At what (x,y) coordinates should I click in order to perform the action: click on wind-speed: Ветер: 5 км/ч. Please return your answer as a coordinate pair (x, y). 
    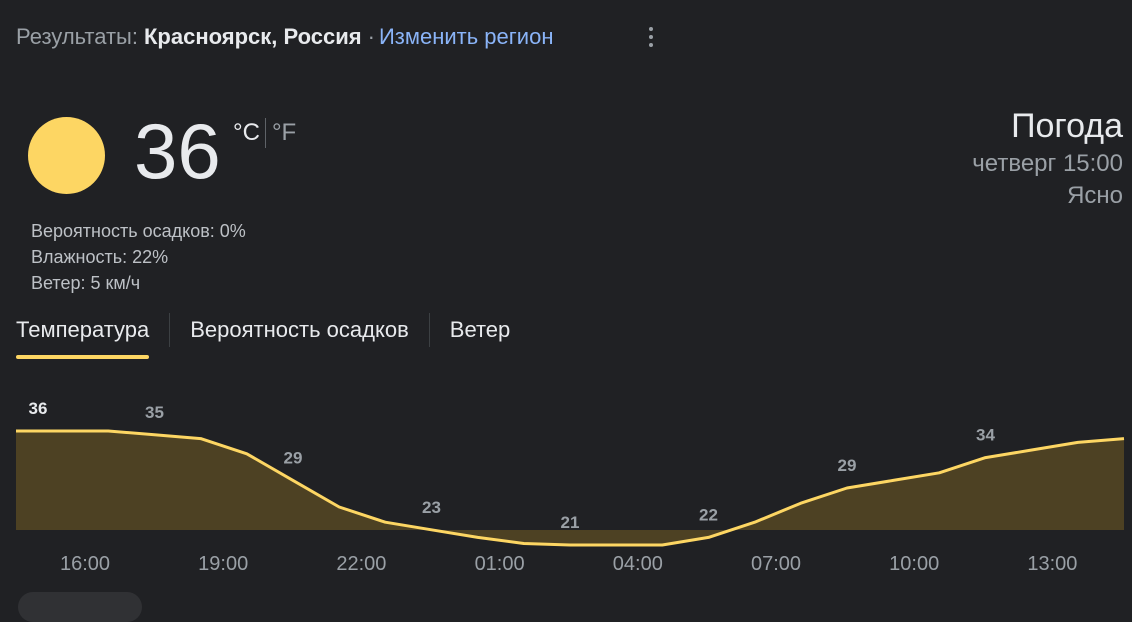
    Looking at the image, I should click on (86, 283).